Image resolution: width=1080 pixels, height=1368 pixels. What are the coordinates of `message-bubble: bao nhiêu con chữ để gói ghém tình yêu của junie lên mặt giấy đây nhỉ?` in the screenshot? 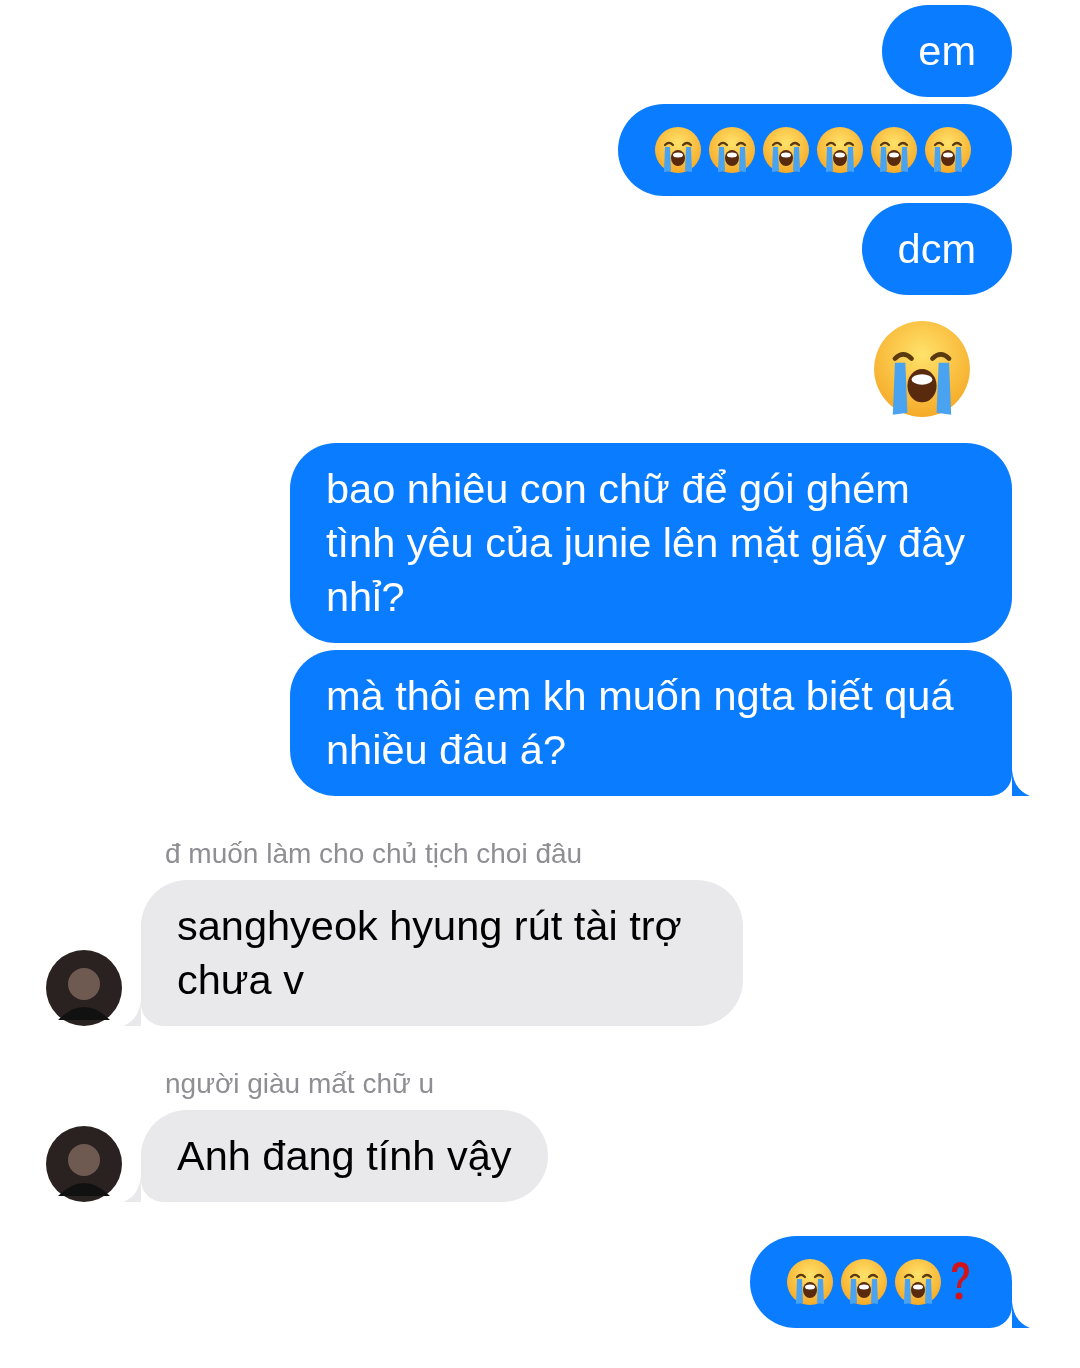 It's located at (651, 543).